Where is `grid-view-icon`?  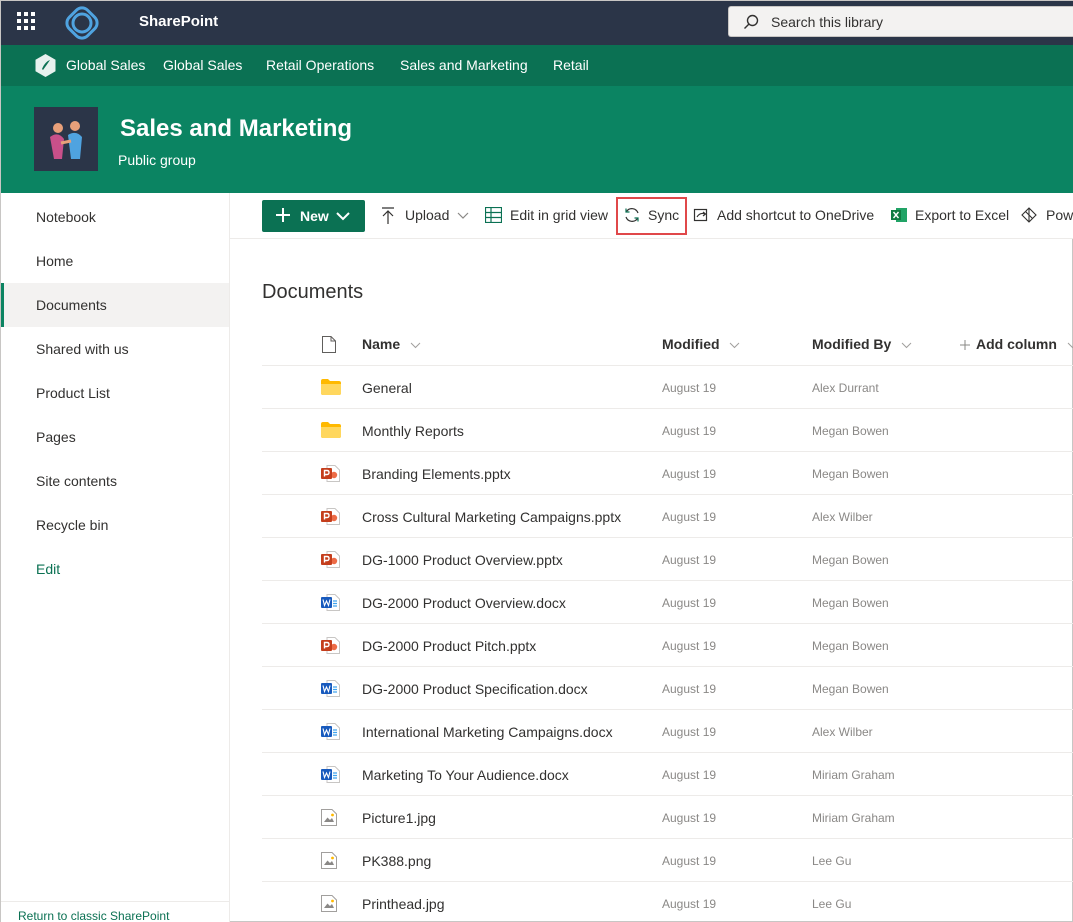 grid-view-icon is located at coordinates (493, 215).